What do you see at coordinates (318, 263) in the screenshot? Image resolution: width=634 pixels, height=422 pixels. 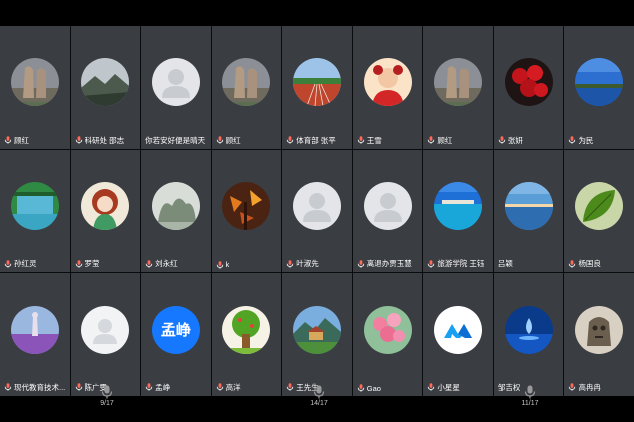 I see `participant-label: 叶淑先` at bounding box center [318, 263].